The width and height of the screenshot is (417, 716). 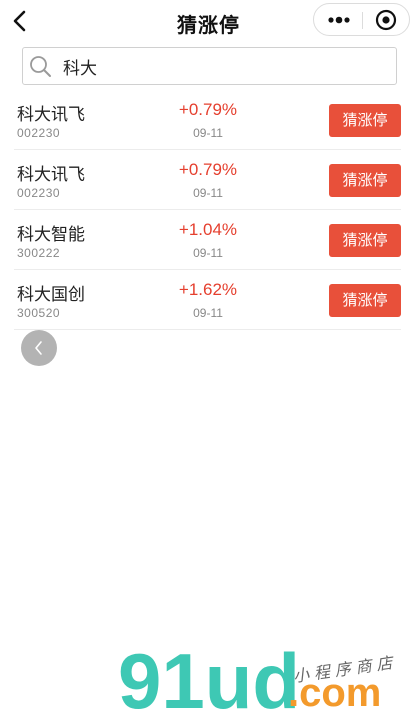 I want to click on close-miniprogram-icon, so click(x=386, y=20).